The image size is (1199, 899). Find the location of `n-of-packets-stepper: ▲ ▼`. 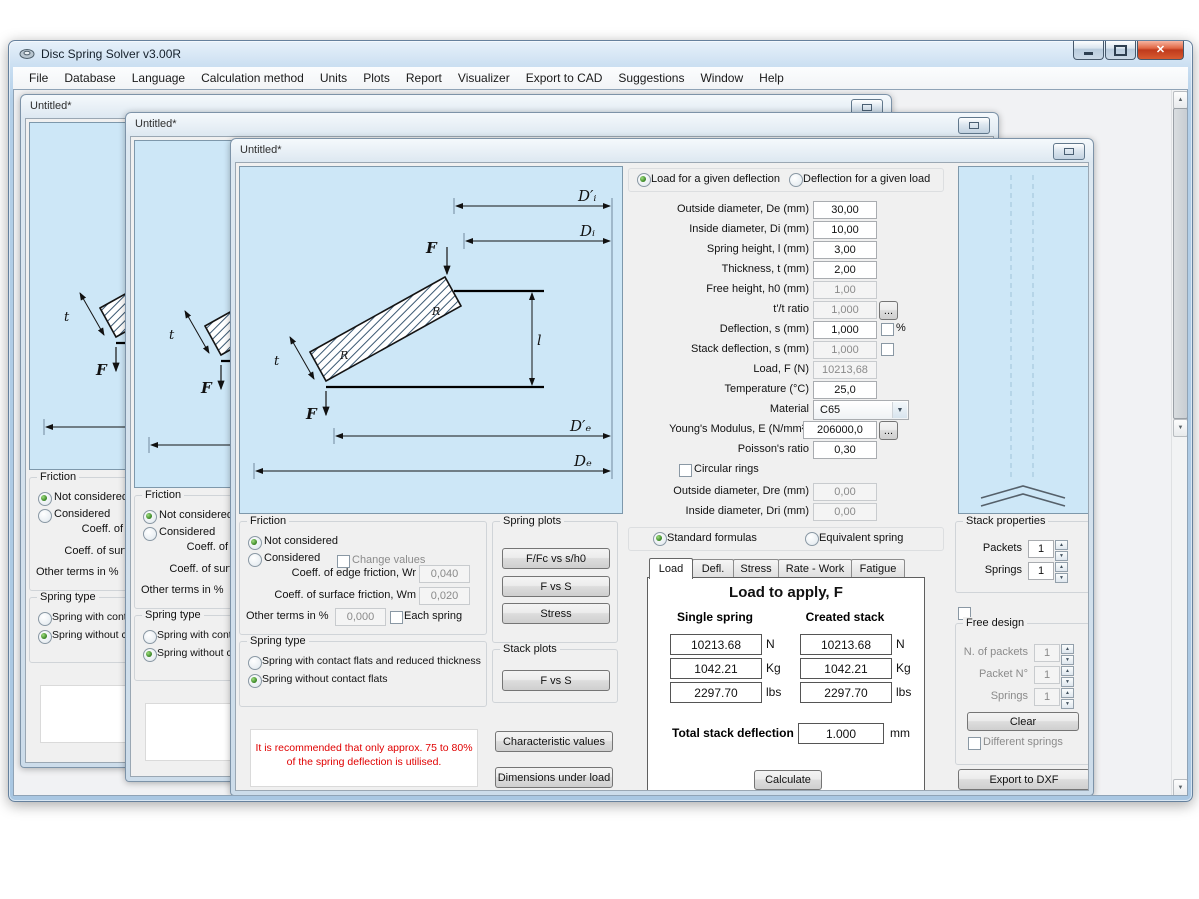

n-of-packets-stepper: ▲ ▼ is located at coordinates (1067, 654).